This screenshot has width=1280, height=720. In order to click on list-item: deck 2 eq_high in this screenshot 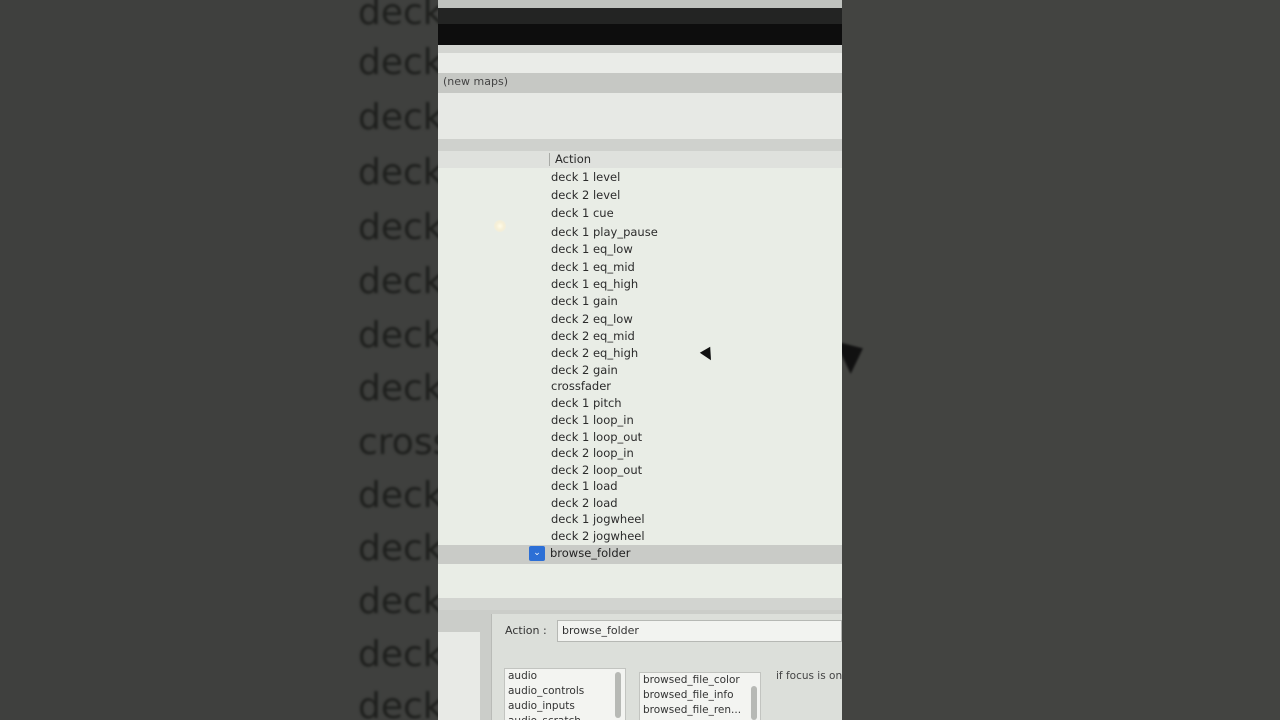, I will do `click(594, 353)`.